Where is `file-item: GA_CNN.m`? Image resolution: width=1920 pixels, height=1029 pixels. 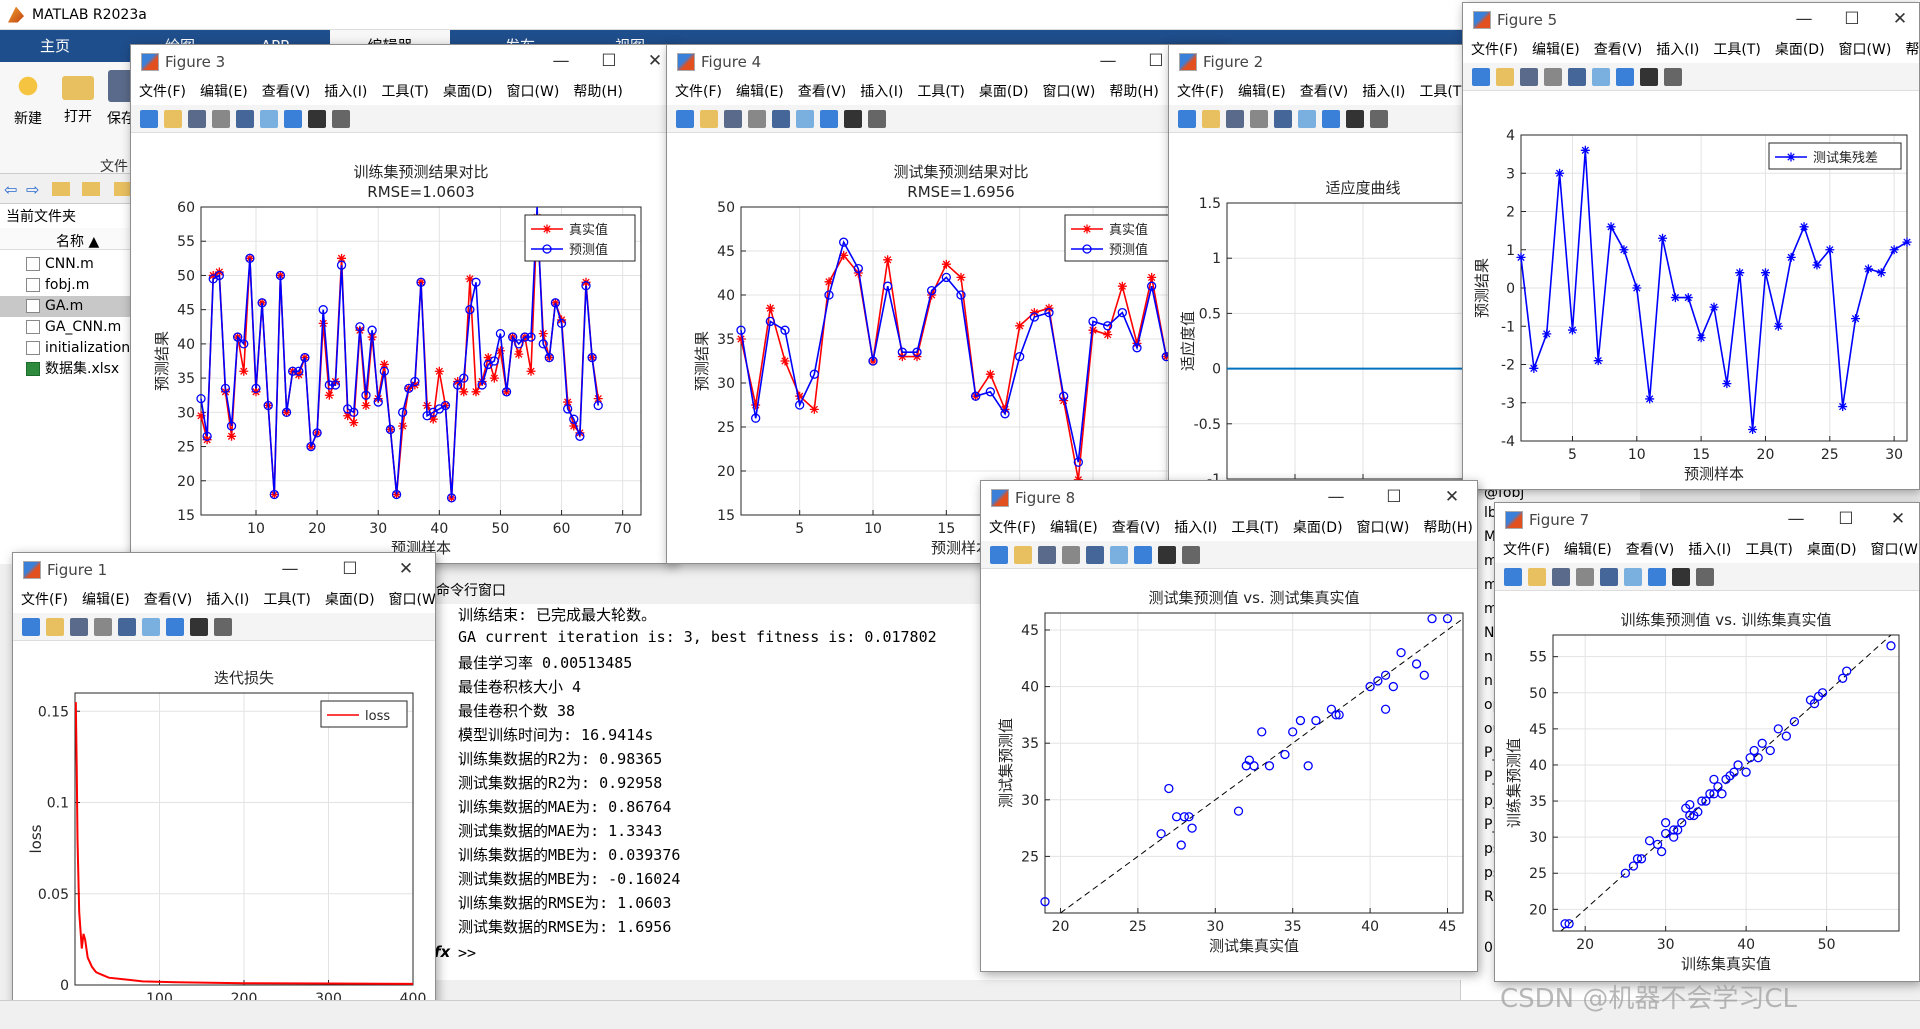 file-item: GA_CNN.m is located at coordinates (70, 327).